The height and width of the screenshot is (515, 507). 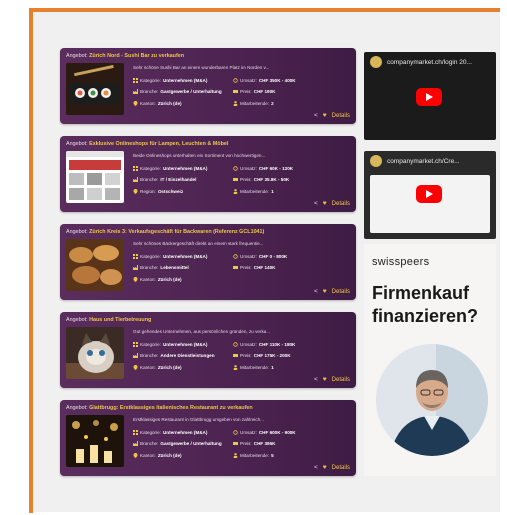 What do you see at coordinates (376, 62) in the screenshot?
I see `channel-logo-icon` at bounding box center [376, 62].